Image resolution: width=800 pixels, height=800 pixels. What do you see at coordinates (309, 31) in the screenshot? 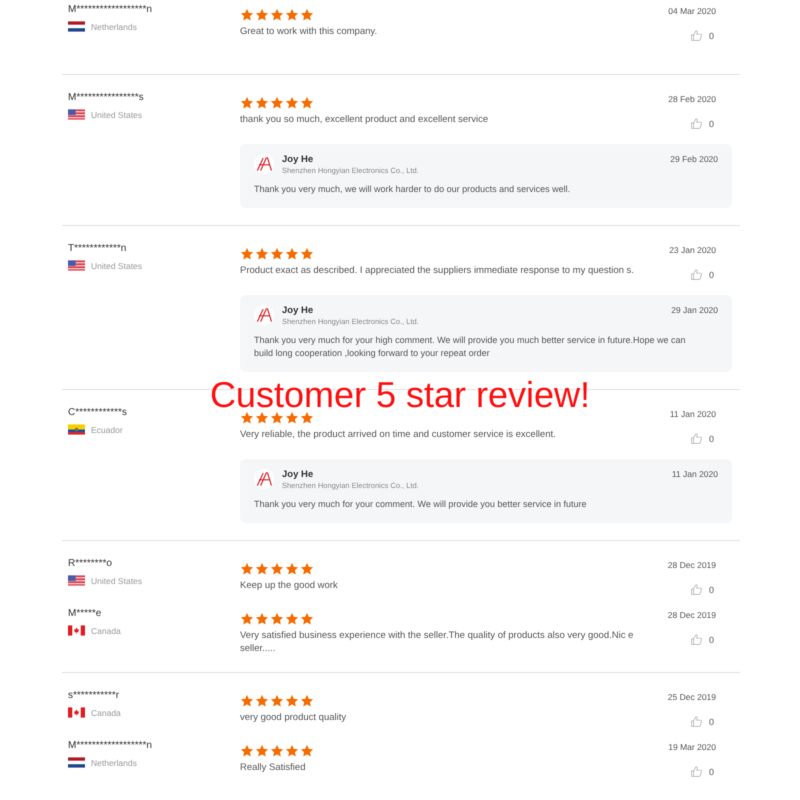
I see `review-text: Great to work with this company.` at bounding box center [309, 31].